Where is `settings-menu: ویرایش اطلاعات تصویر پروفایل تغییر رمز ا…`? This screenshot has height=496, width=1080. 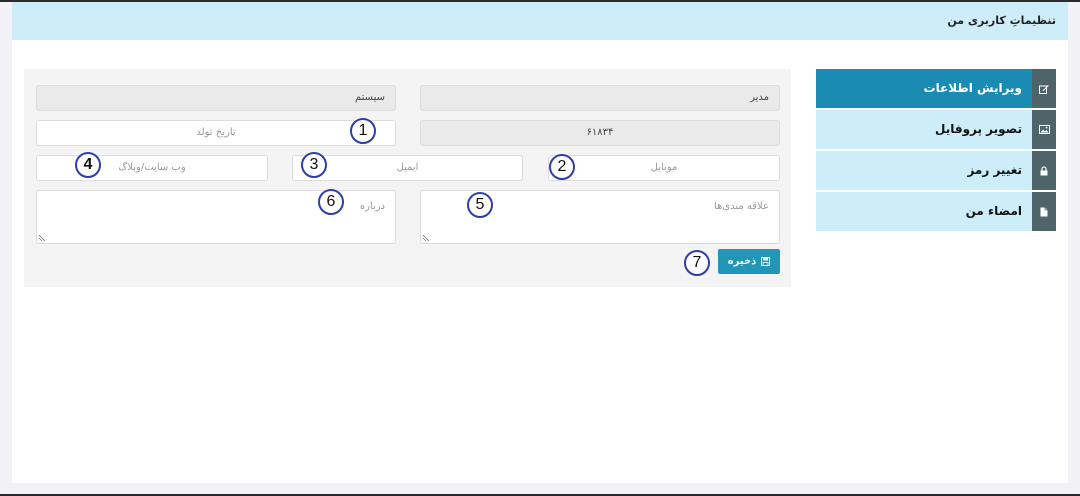 settings-menu: ویرایش اطلاعات تصویر پروفایل تغییر رمز ا… is located at coordinates (936, 151).